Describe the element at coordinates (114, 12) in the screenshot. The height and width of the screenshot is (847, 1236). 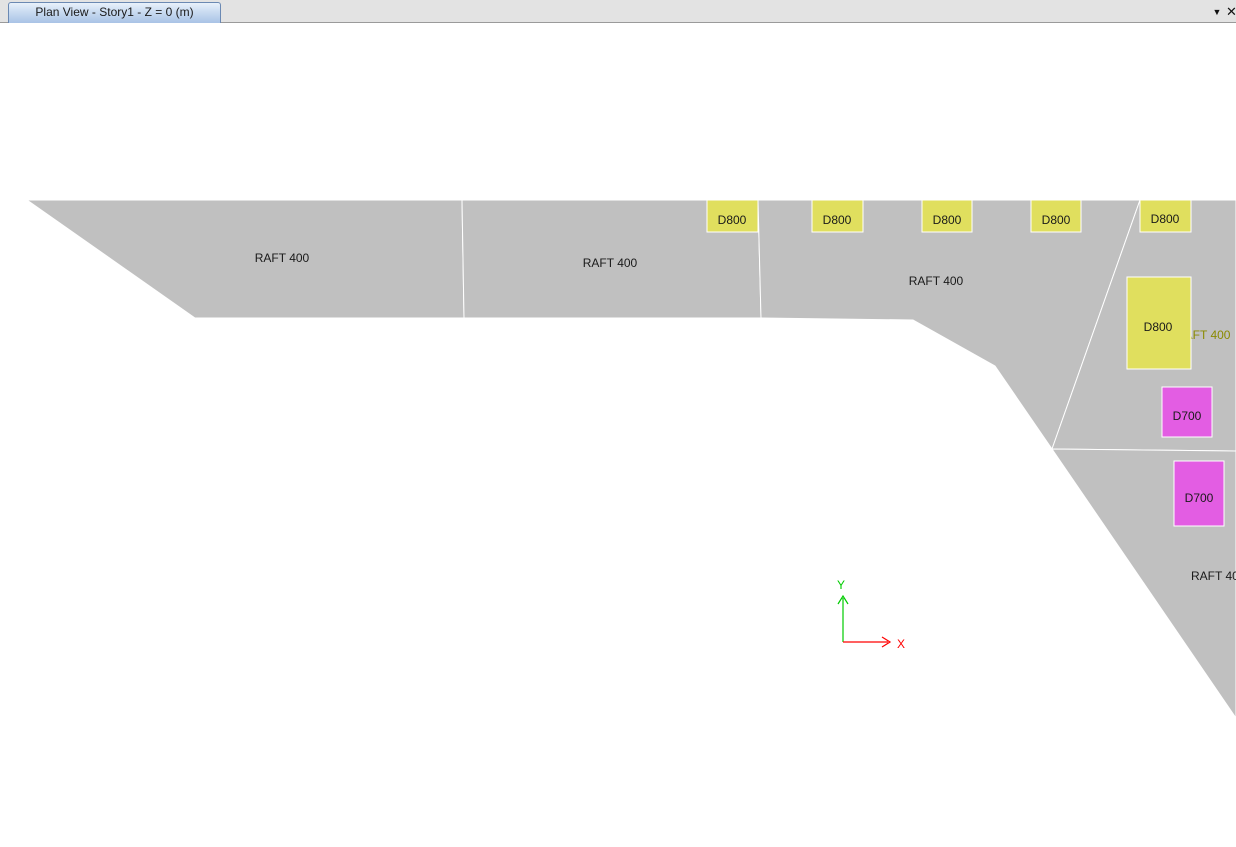
I see `tab-plan-view: Plan View - Story1 - Z = 0 (m)` at that location.